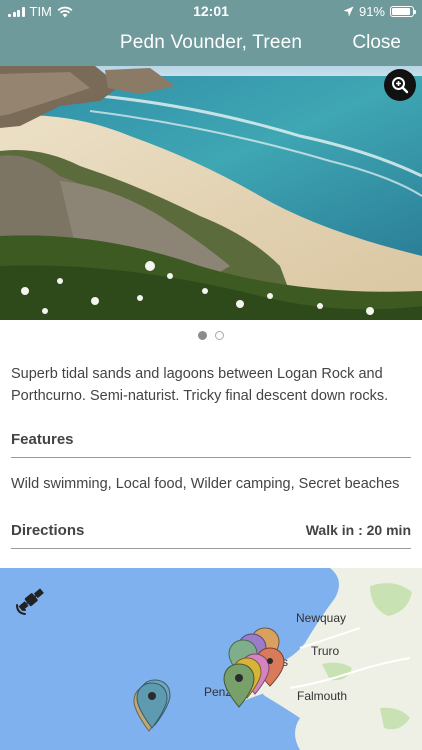 The image size is (422, 750). Describe the element at coordinates (152, 705) in the screenshot. I see `map-pin-scilly` at that location.